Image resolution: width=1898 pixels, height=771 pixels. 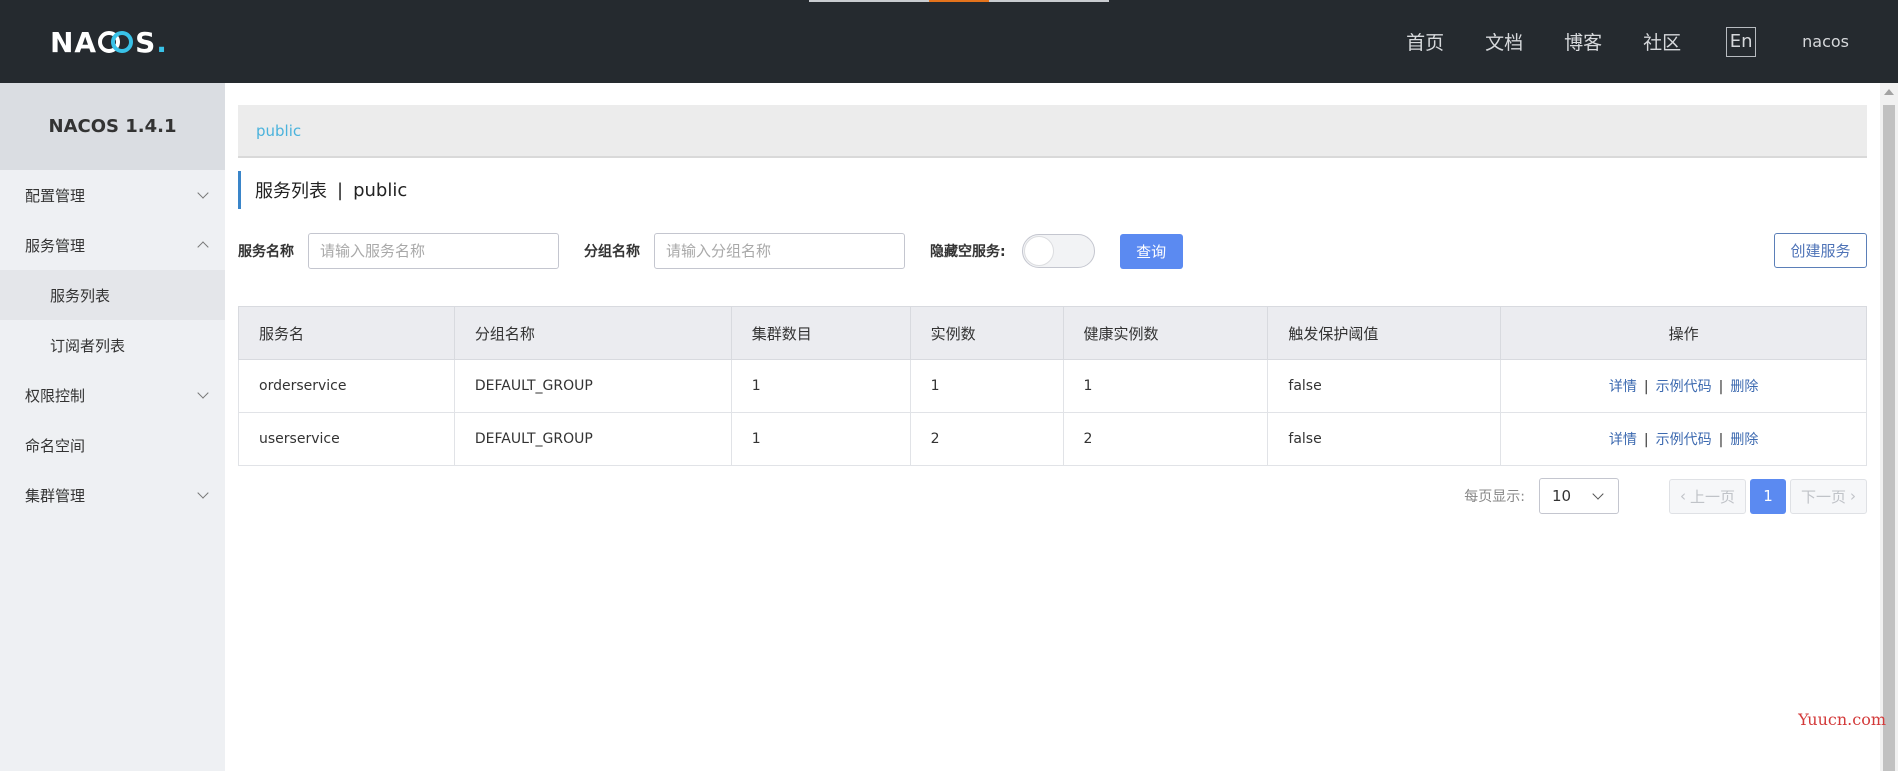 I want to click on nav-community: 社区, so click(x=1662, y=41).